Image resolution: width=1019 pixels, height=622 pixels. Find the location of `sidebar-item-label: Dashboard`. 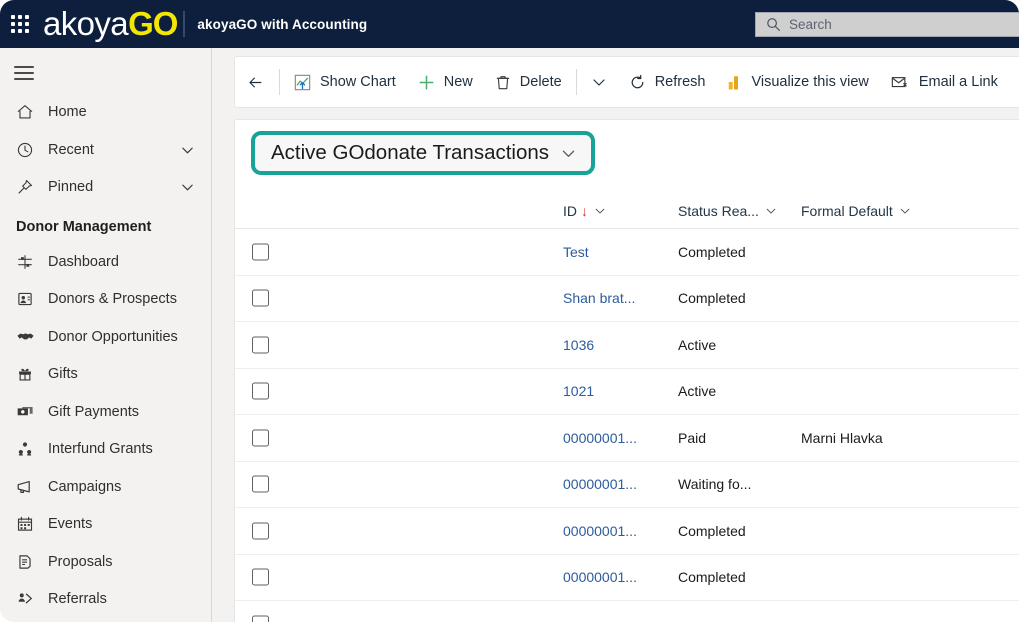

sidebar-item-label: Dashboard is located at coordinates (83, 261).